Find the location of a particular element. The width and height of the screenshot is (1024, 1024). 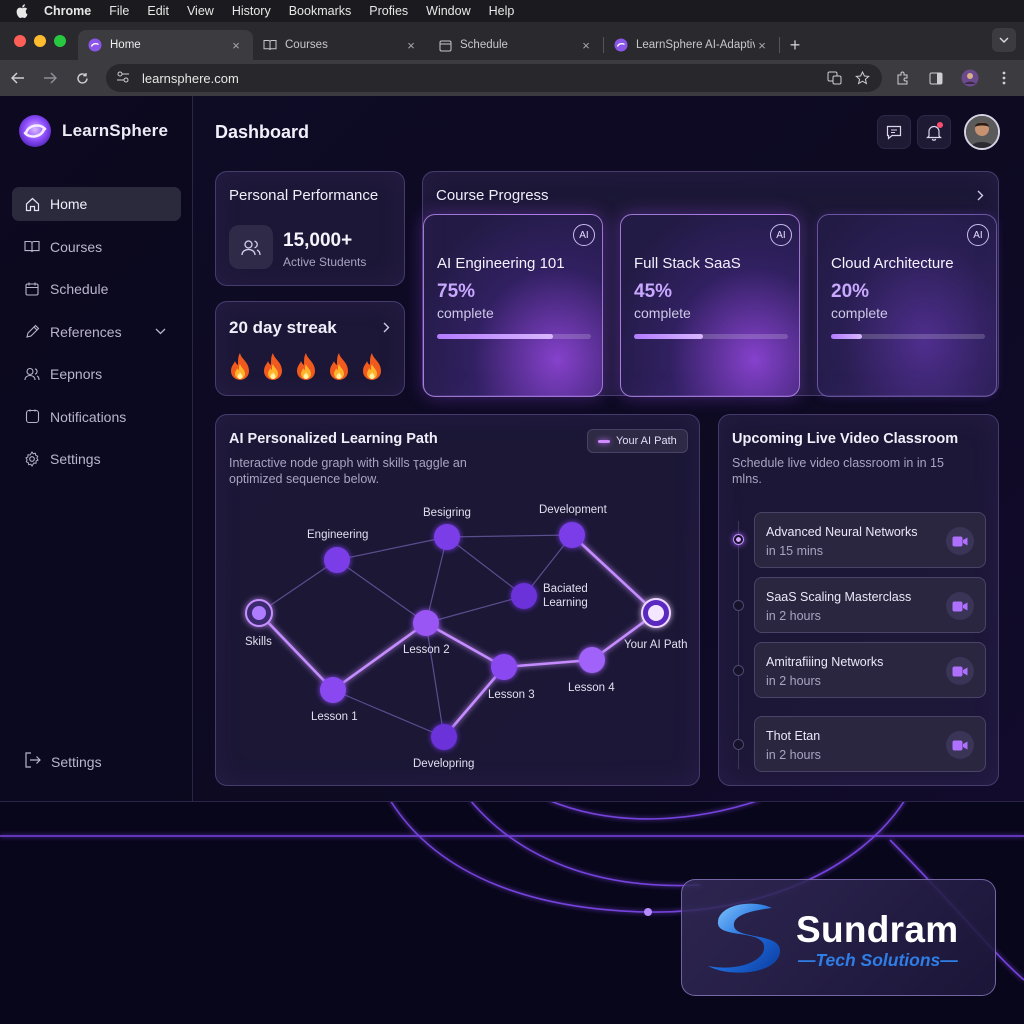

menu-bookmarks: Bookmarks is located at coordinates (320, 11).